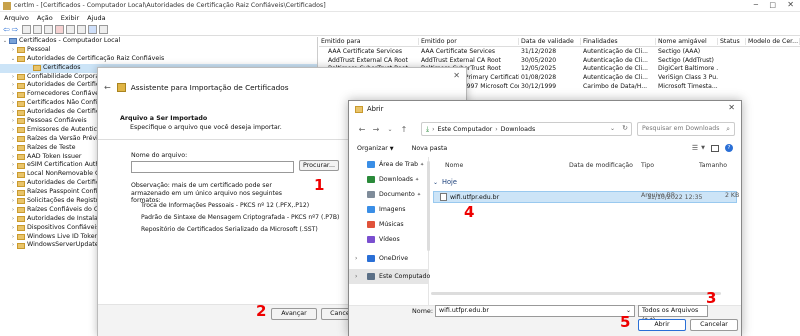  I want to click on nav-item: › OneDrive, so click(388, 258).